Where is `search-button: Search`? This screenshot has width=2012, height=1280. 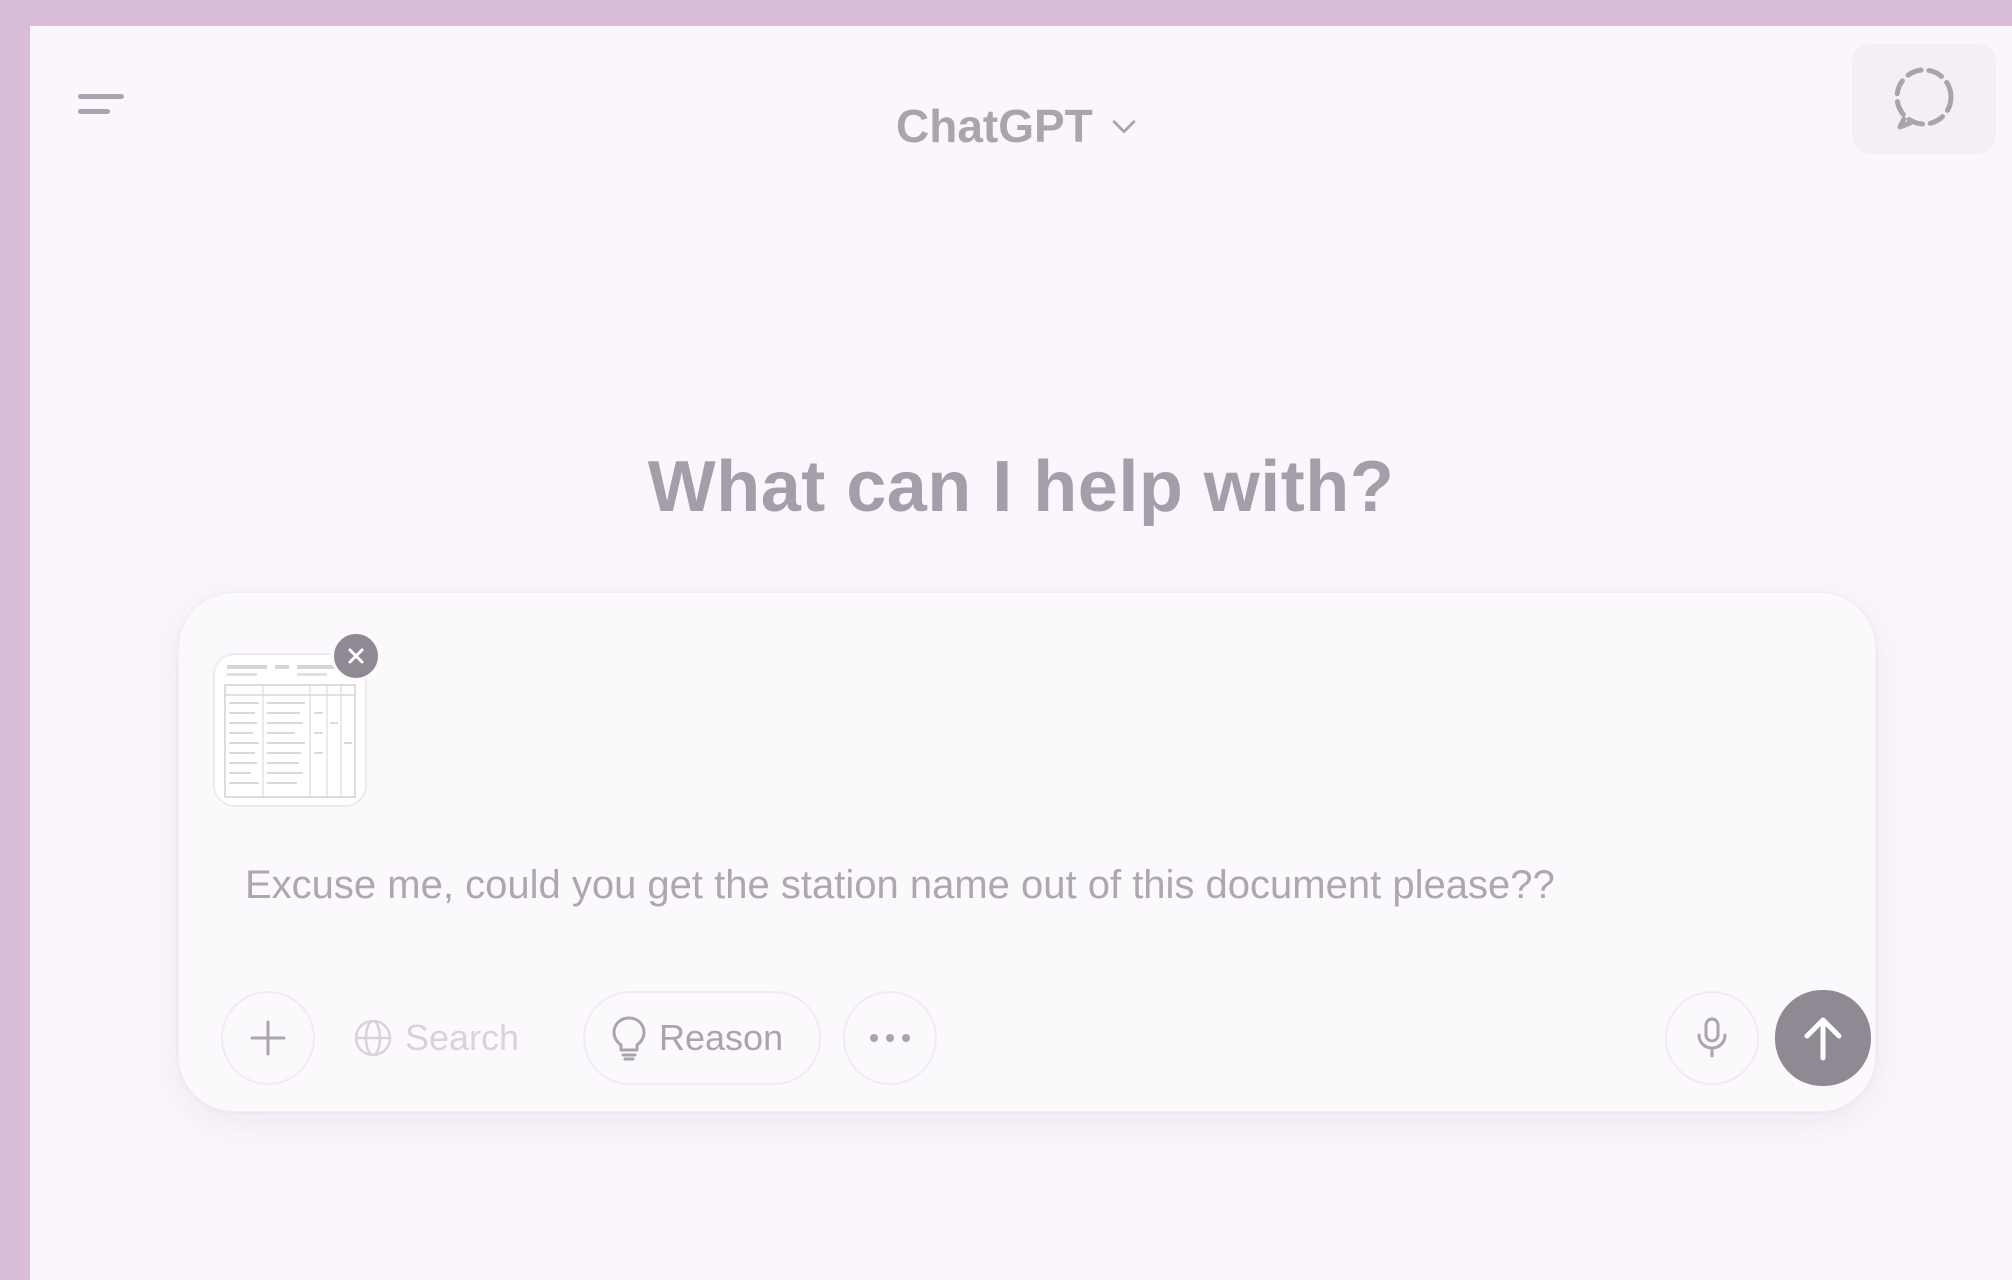 search-button: Search is located at coordinates (441, 1038).